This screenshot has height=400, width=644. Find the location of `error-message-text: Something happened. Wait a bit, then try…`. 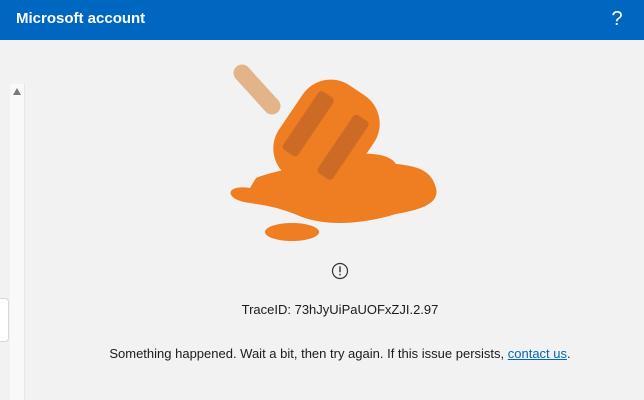

error-message-text: Something happened. Wait a bit, then try… is located at coordinates (308, 353).